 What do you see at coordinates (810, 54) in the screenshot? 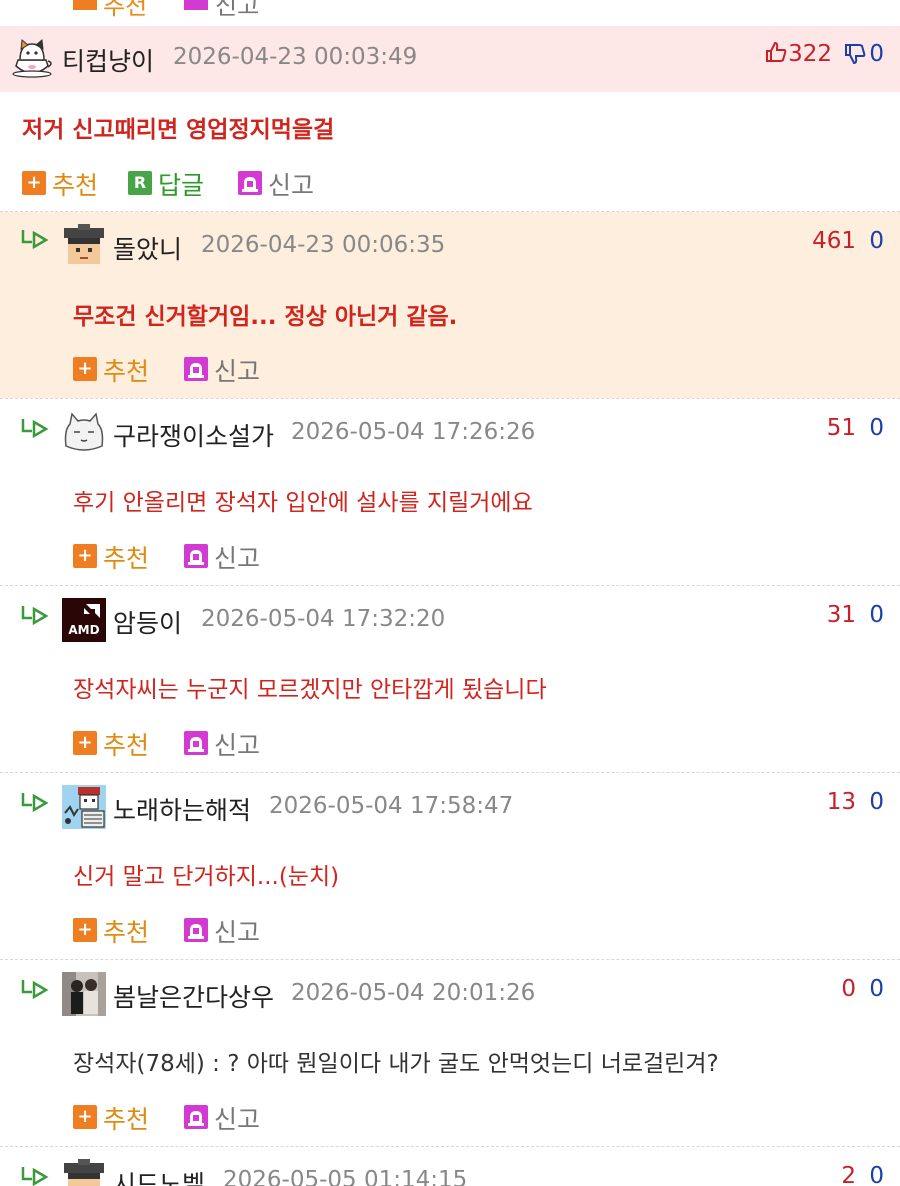
I see `upvote-count: 322` at bounding box center [810, 54].